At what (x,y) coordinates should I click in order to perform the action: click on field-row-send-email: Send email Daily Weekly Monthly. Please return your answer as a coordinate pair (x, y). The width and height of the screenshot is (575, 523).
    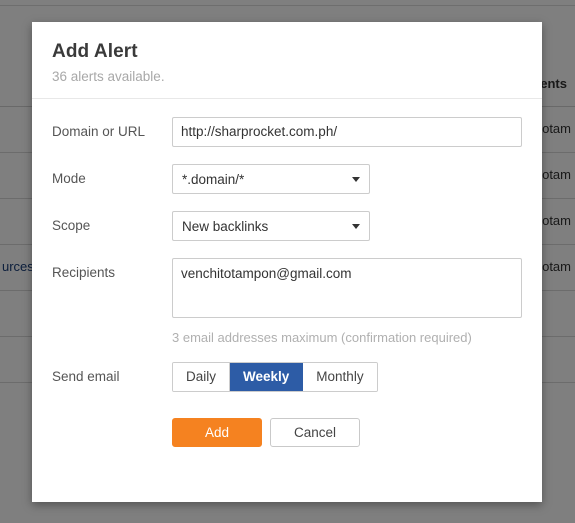
    Looking at the image, I should click on (287, 376).